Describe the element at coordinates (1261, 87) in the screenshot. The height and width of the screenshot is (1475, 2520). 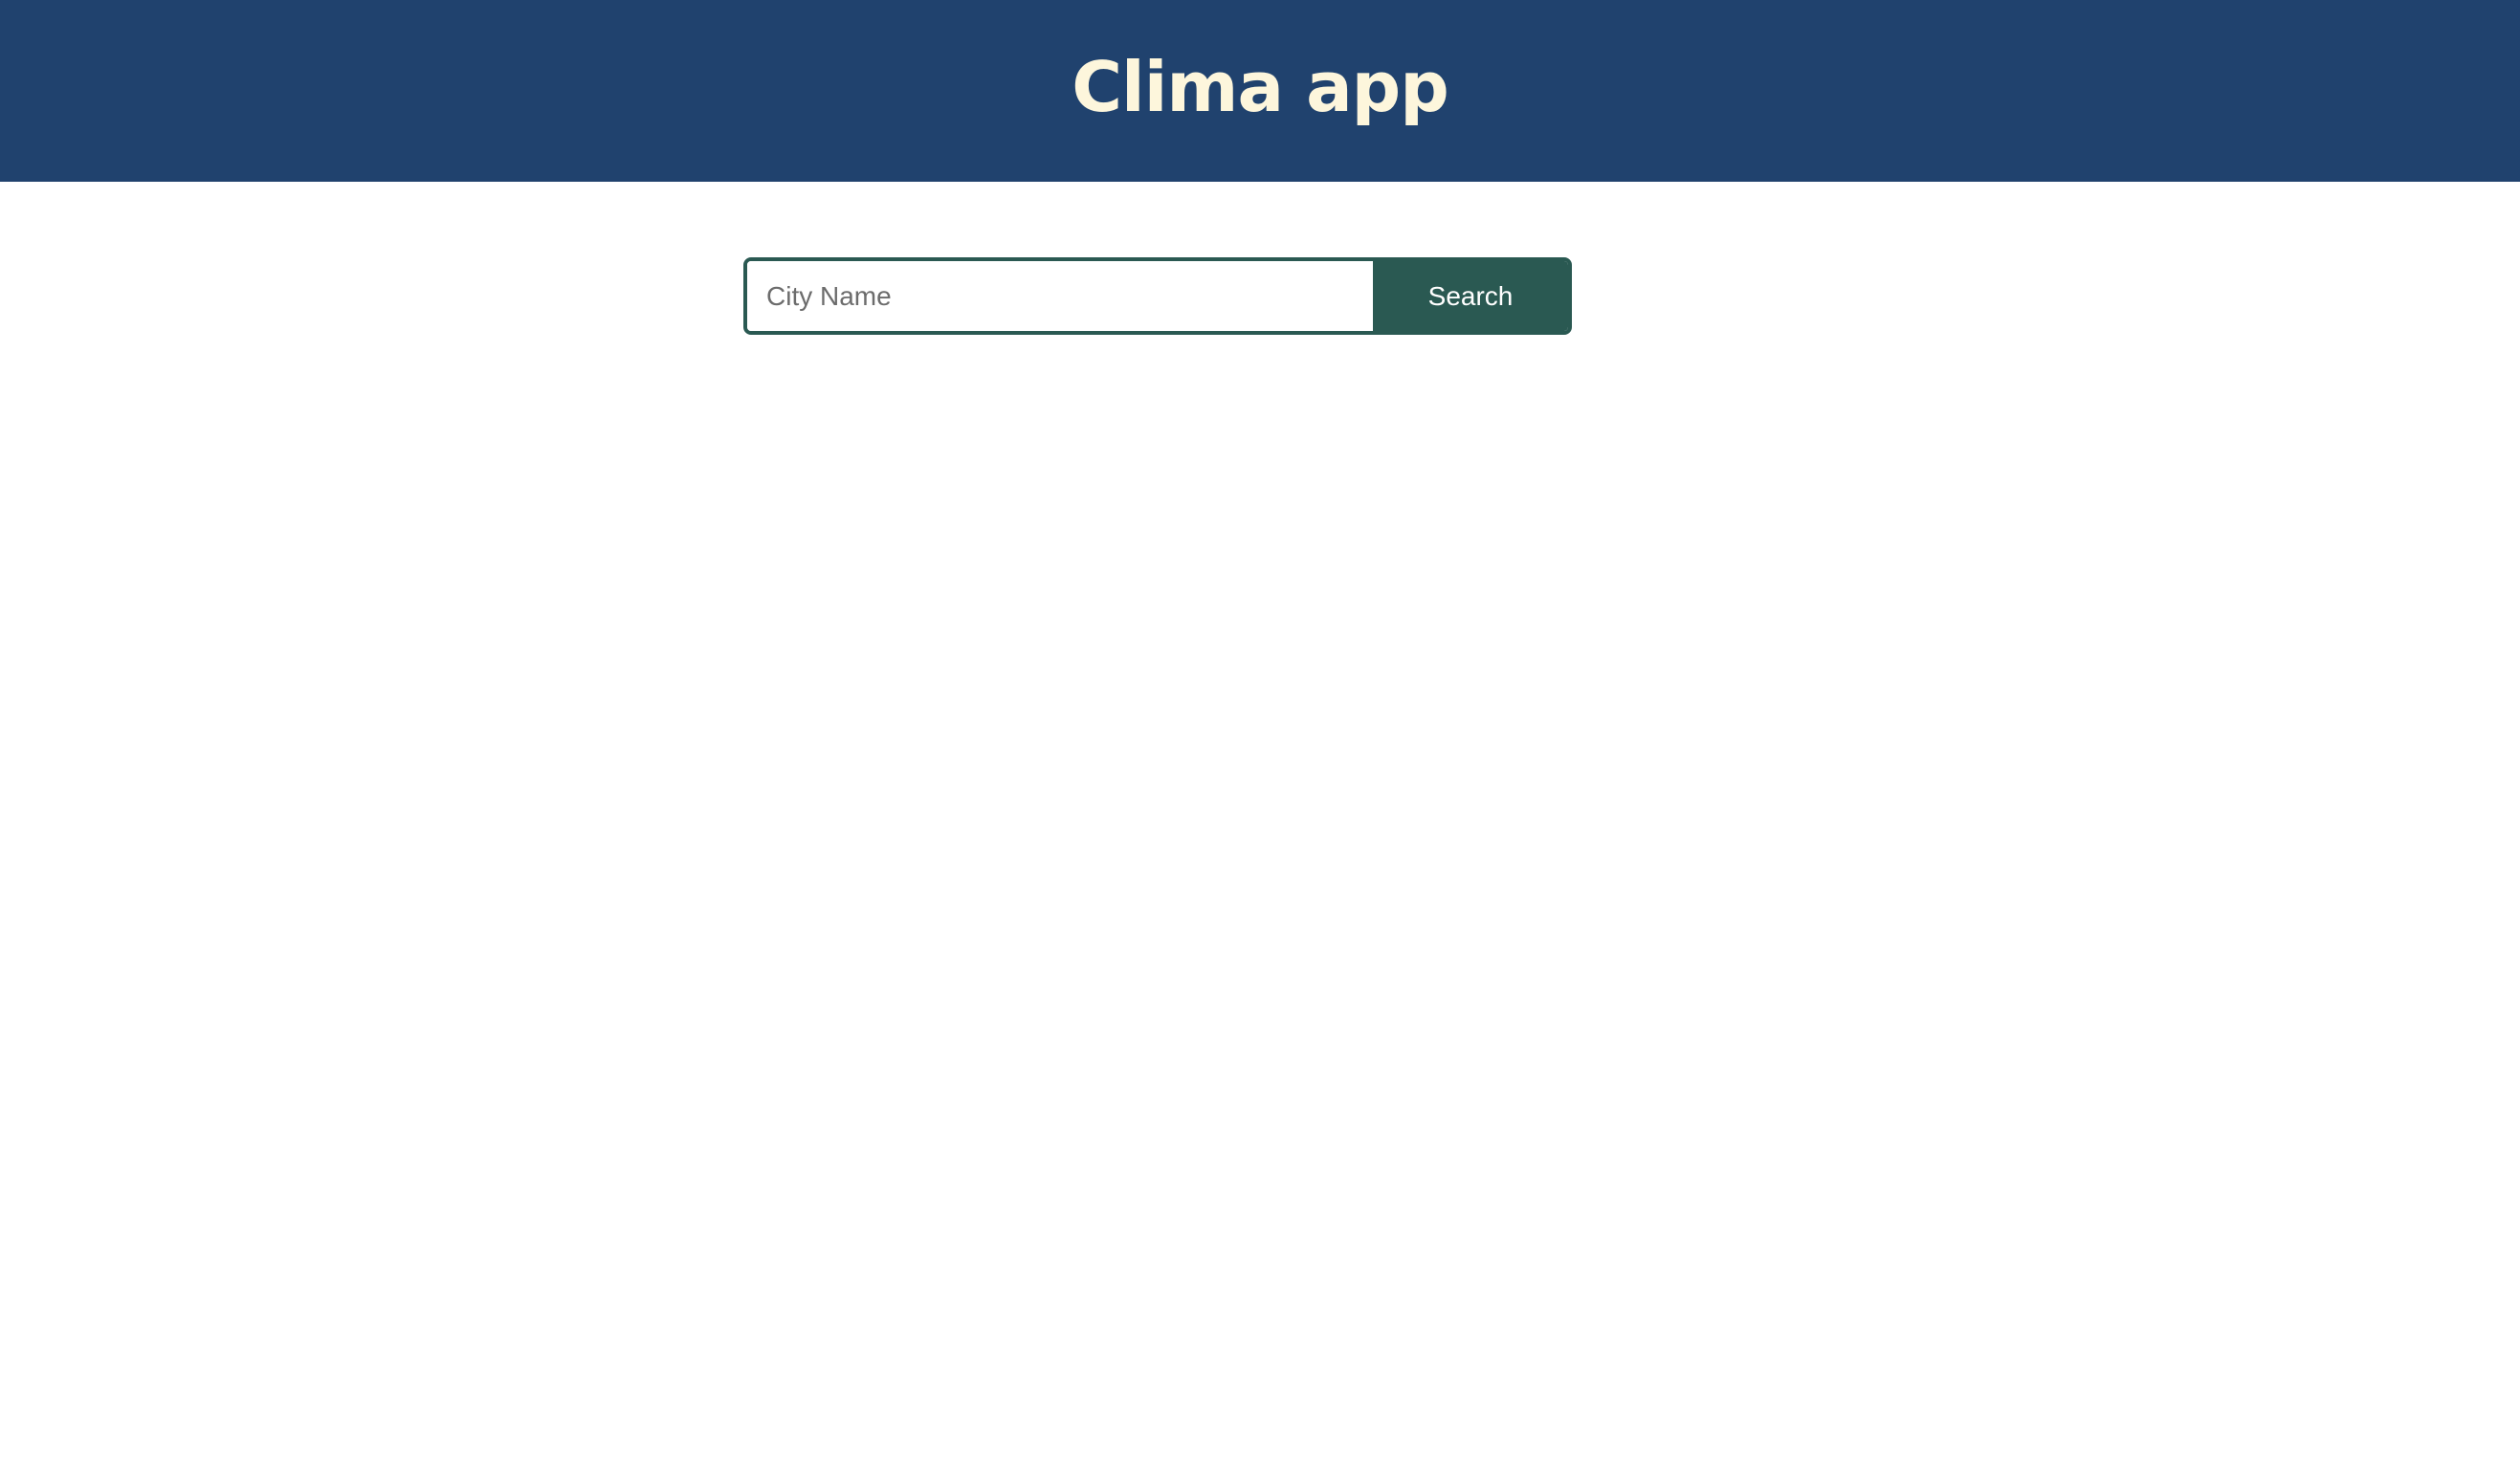
I see `app-title: Clima app` at that location.